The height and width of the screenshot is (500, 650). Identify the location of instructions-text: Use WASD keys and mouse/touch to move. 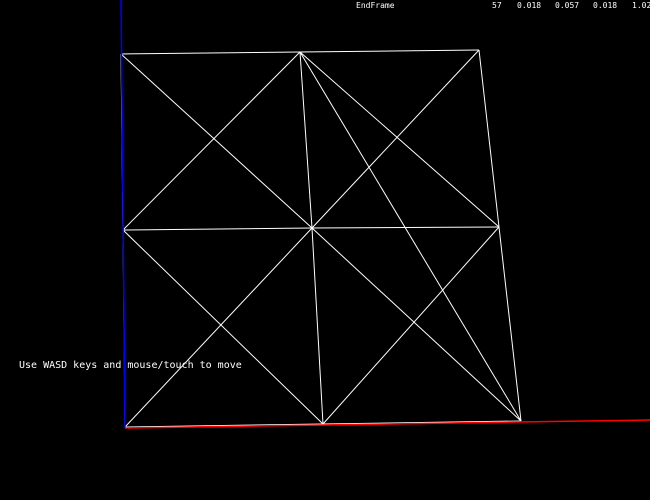
(130, 365).